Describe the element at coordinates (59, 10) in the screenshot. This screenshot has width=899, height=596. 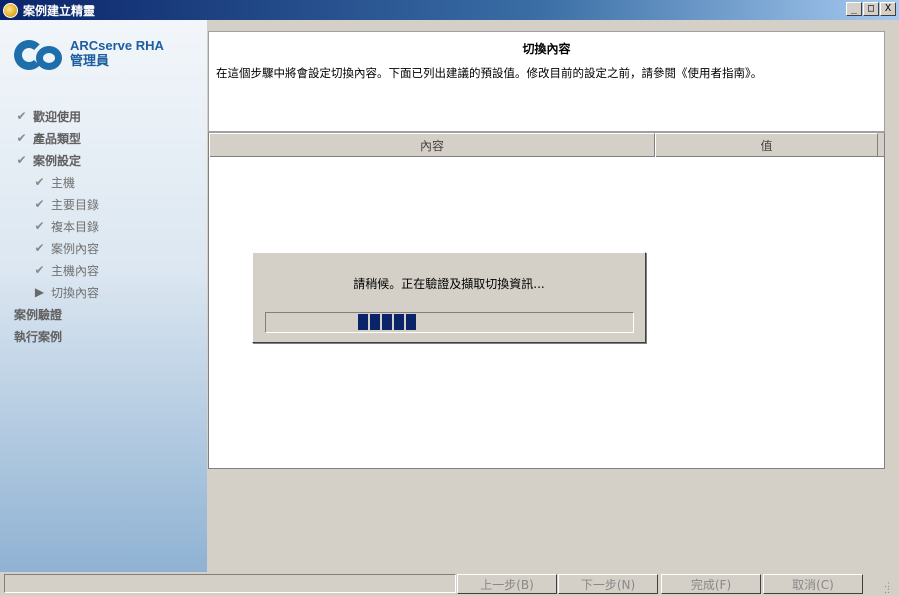
I see `window-title: 案例建立精靈` at that location.